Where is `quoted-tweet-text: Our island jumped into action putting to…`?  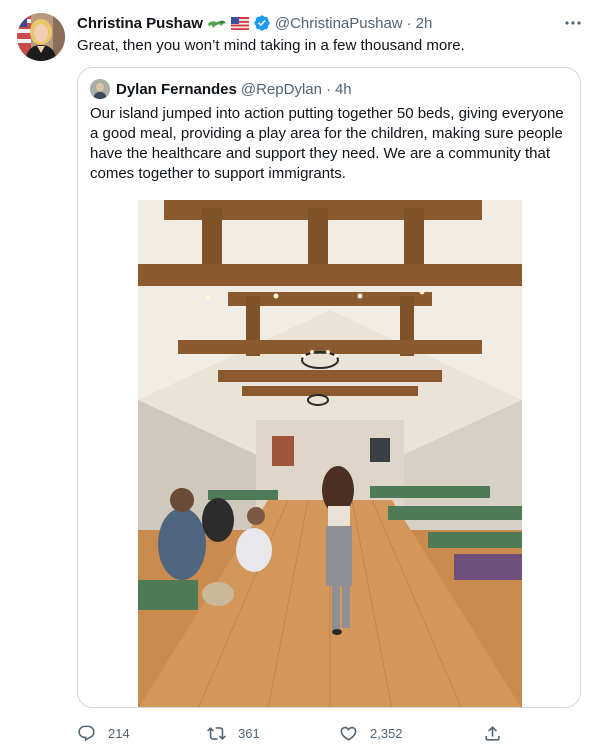 quoted-tweet-text: Our island jumped into action putting to… is located at coordinates (327, 143).